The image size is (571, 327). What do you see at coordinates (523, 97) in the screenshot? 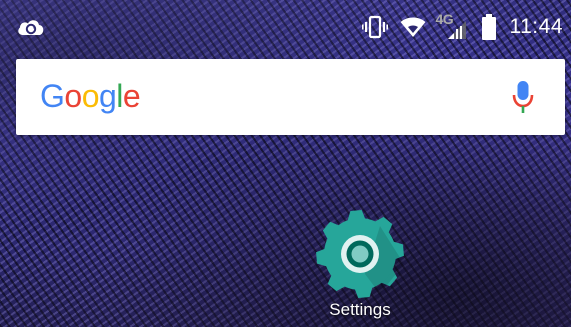
I see `microphone-icon` at bounding box center [523, 97].